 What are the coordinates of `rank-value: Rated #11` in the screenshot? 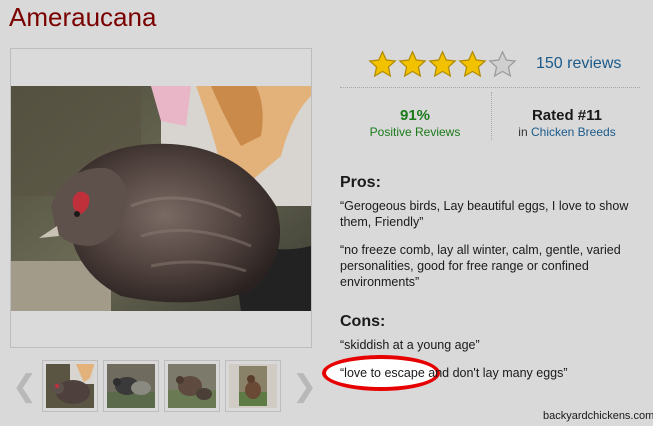 It's located at (567, 115).